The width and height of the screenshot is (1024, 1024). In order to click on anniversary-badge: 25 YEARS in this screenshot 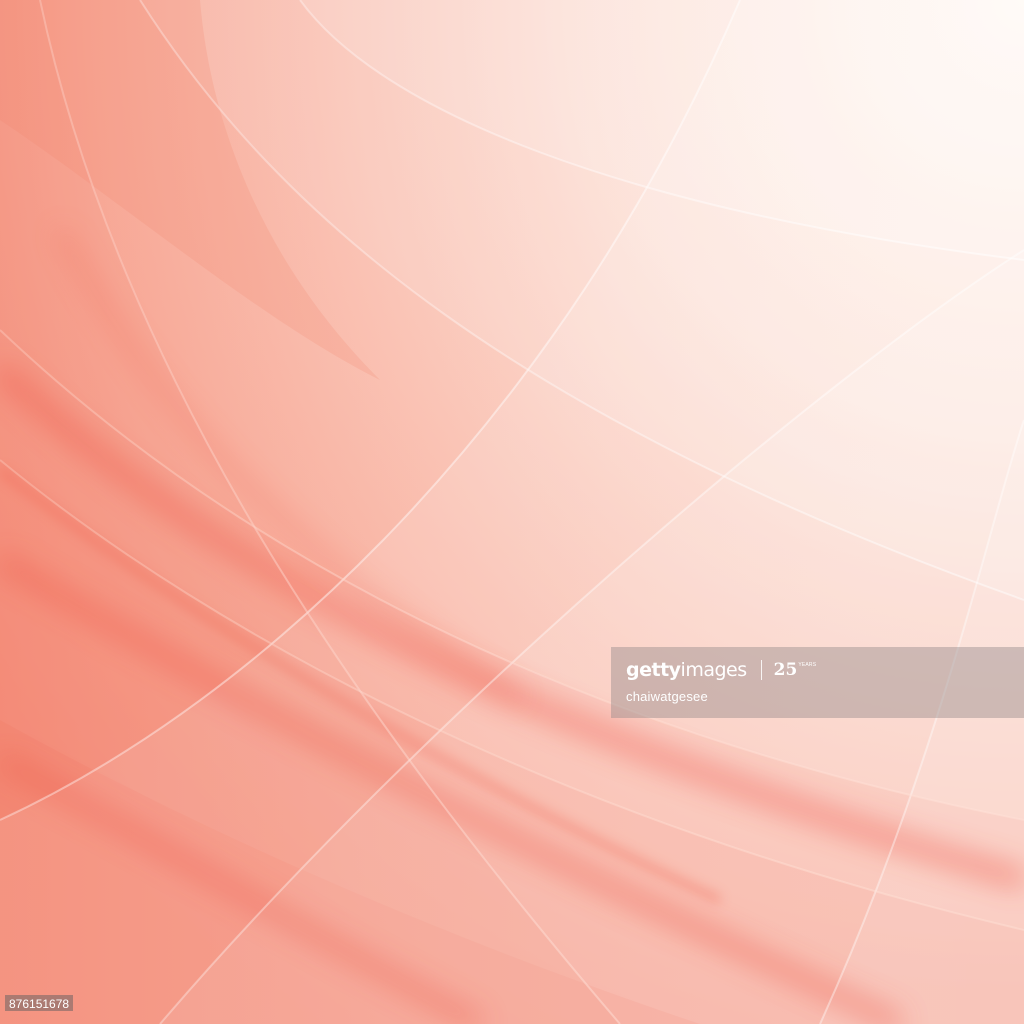, I will do `click(795, 669)`.